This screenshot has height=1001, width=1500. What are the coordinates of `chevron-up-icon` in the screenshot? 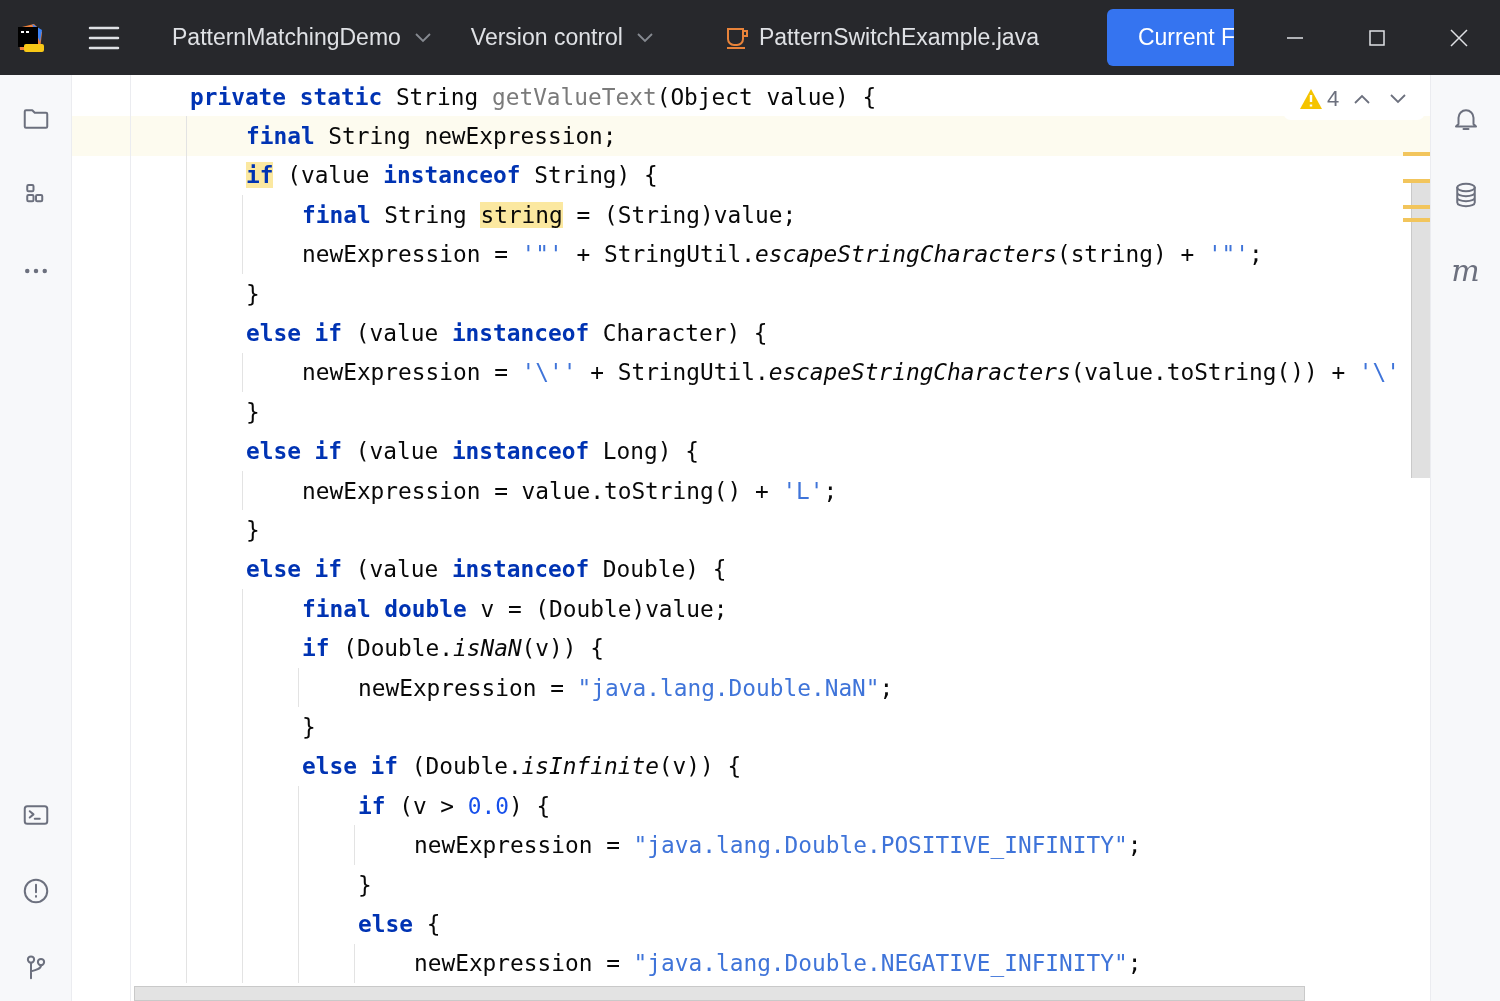 It's located at (1362, 99).